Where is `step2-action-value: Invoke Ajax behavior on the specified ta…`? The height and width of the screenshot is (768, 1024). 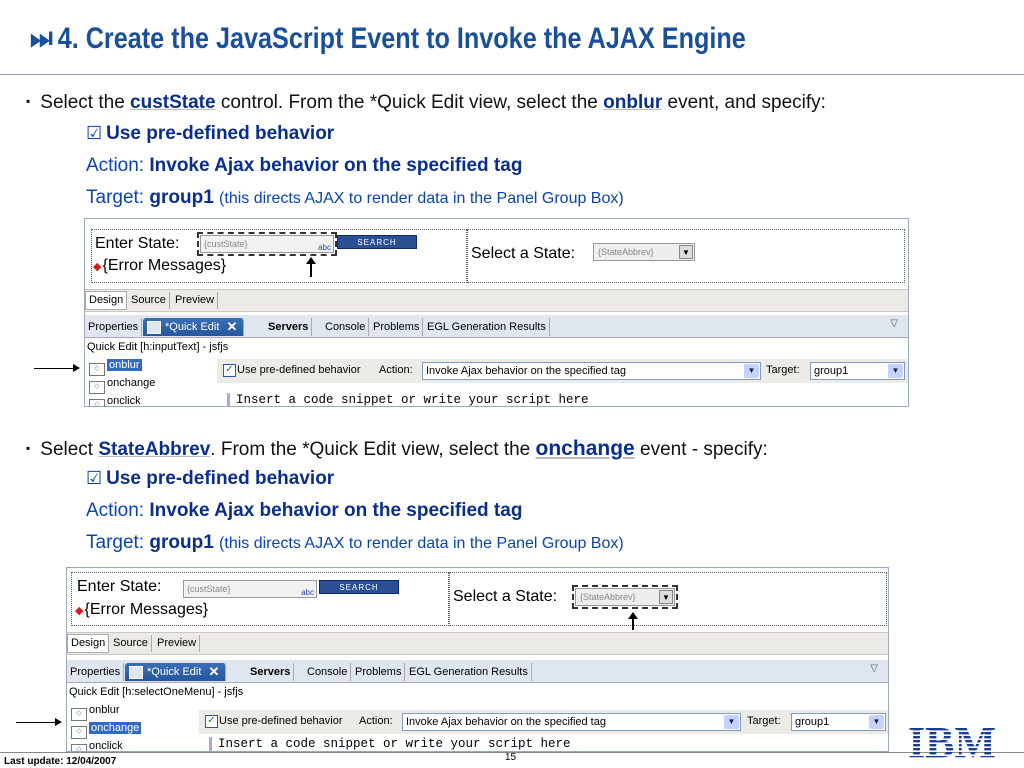
step2-action-value: Invoke Ajax behavior on the specified ta… is located at coordinates (336, 510).